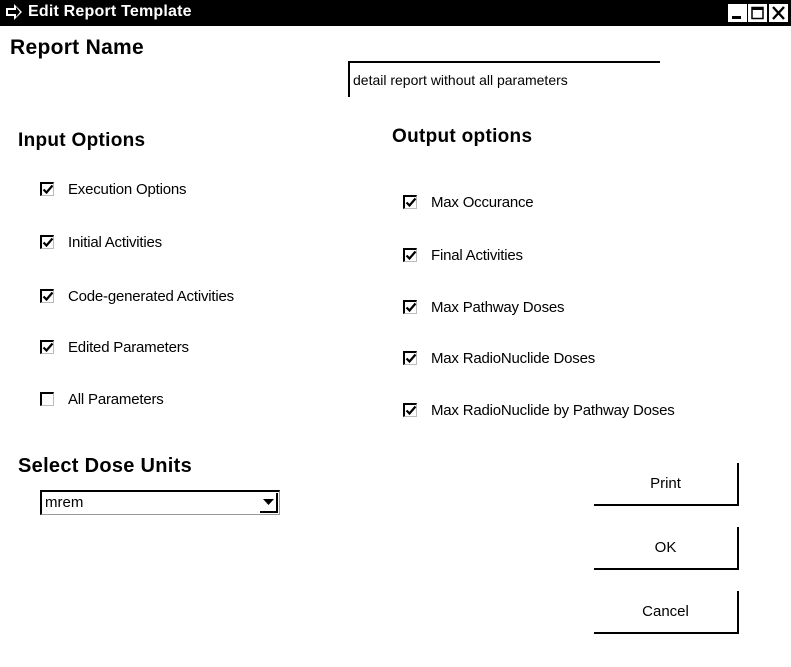 This screenshot has width=791, height=667. I want to click on checkbox-label: Code-generated Activities, so click(151, 296).